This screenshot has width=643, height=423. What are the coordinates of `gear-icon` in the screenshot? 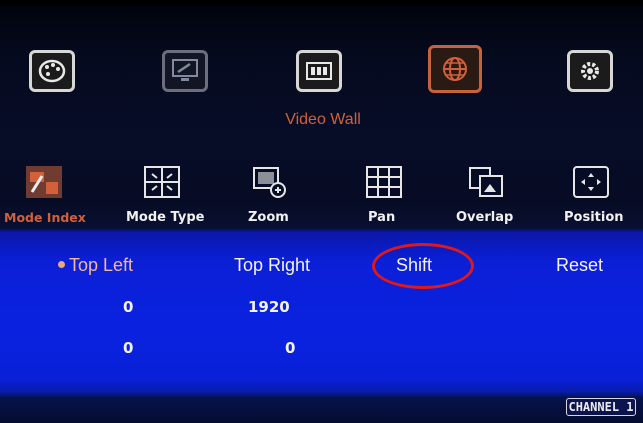 It's located at (590, 71).